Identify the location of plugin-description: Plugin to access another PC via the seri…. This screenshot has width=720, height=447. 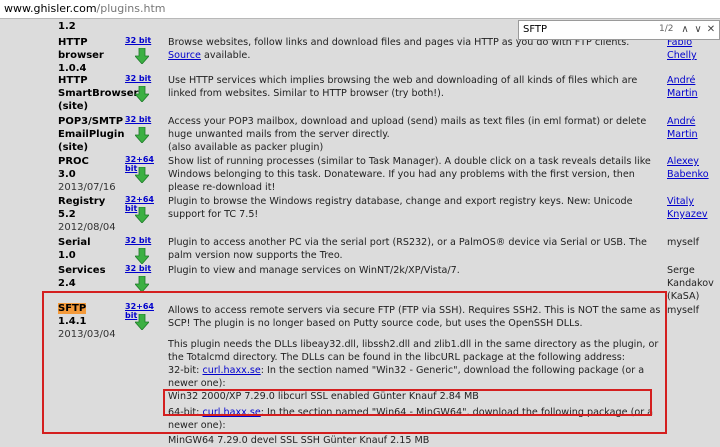
(407, 249).